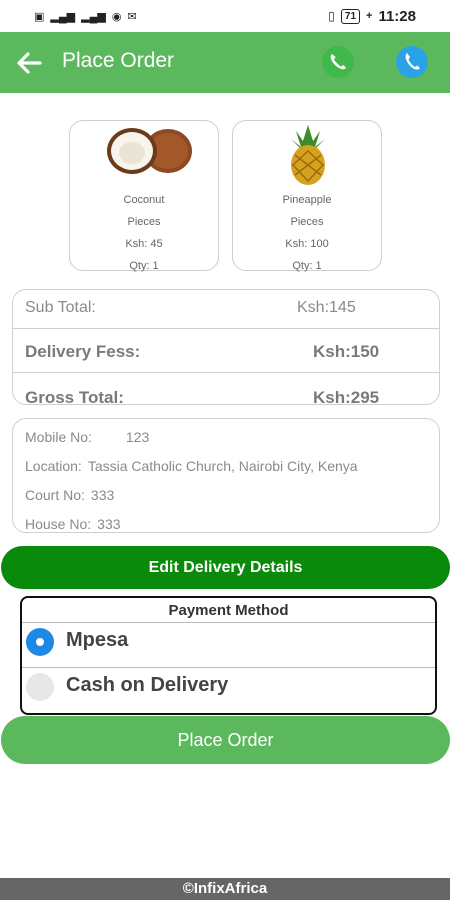  Describe the element at coordinates (58, 524) in the screenshot. I see `house-label: House No:` at that location.